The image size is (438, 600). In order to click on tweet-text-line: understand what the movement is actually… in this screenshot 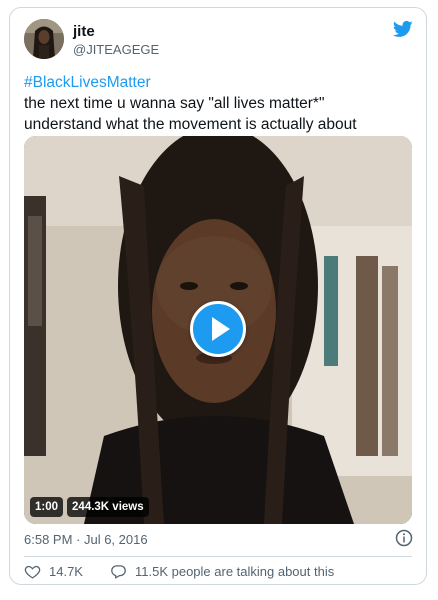, I will do `click(190, 124)`.